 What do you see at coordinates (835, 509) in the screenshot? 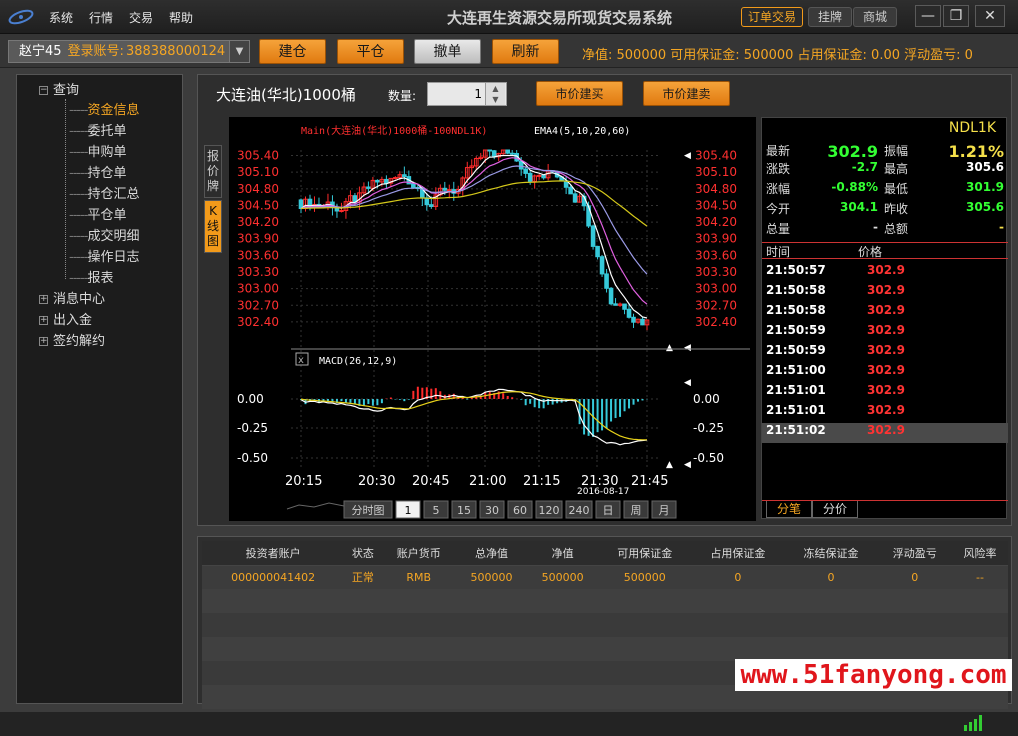
I see `tab-price-dist: 分价` at bounding box center [835, 509].